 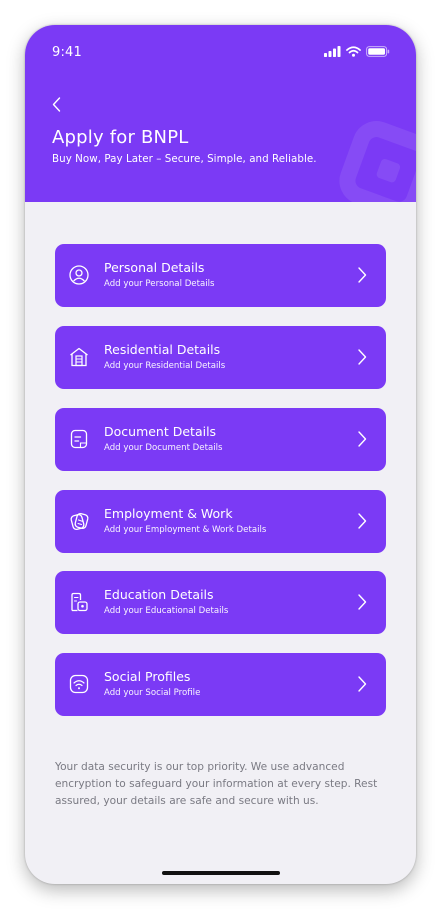 I want to click on card-title: Residential Details, so click(x=162, y=349).